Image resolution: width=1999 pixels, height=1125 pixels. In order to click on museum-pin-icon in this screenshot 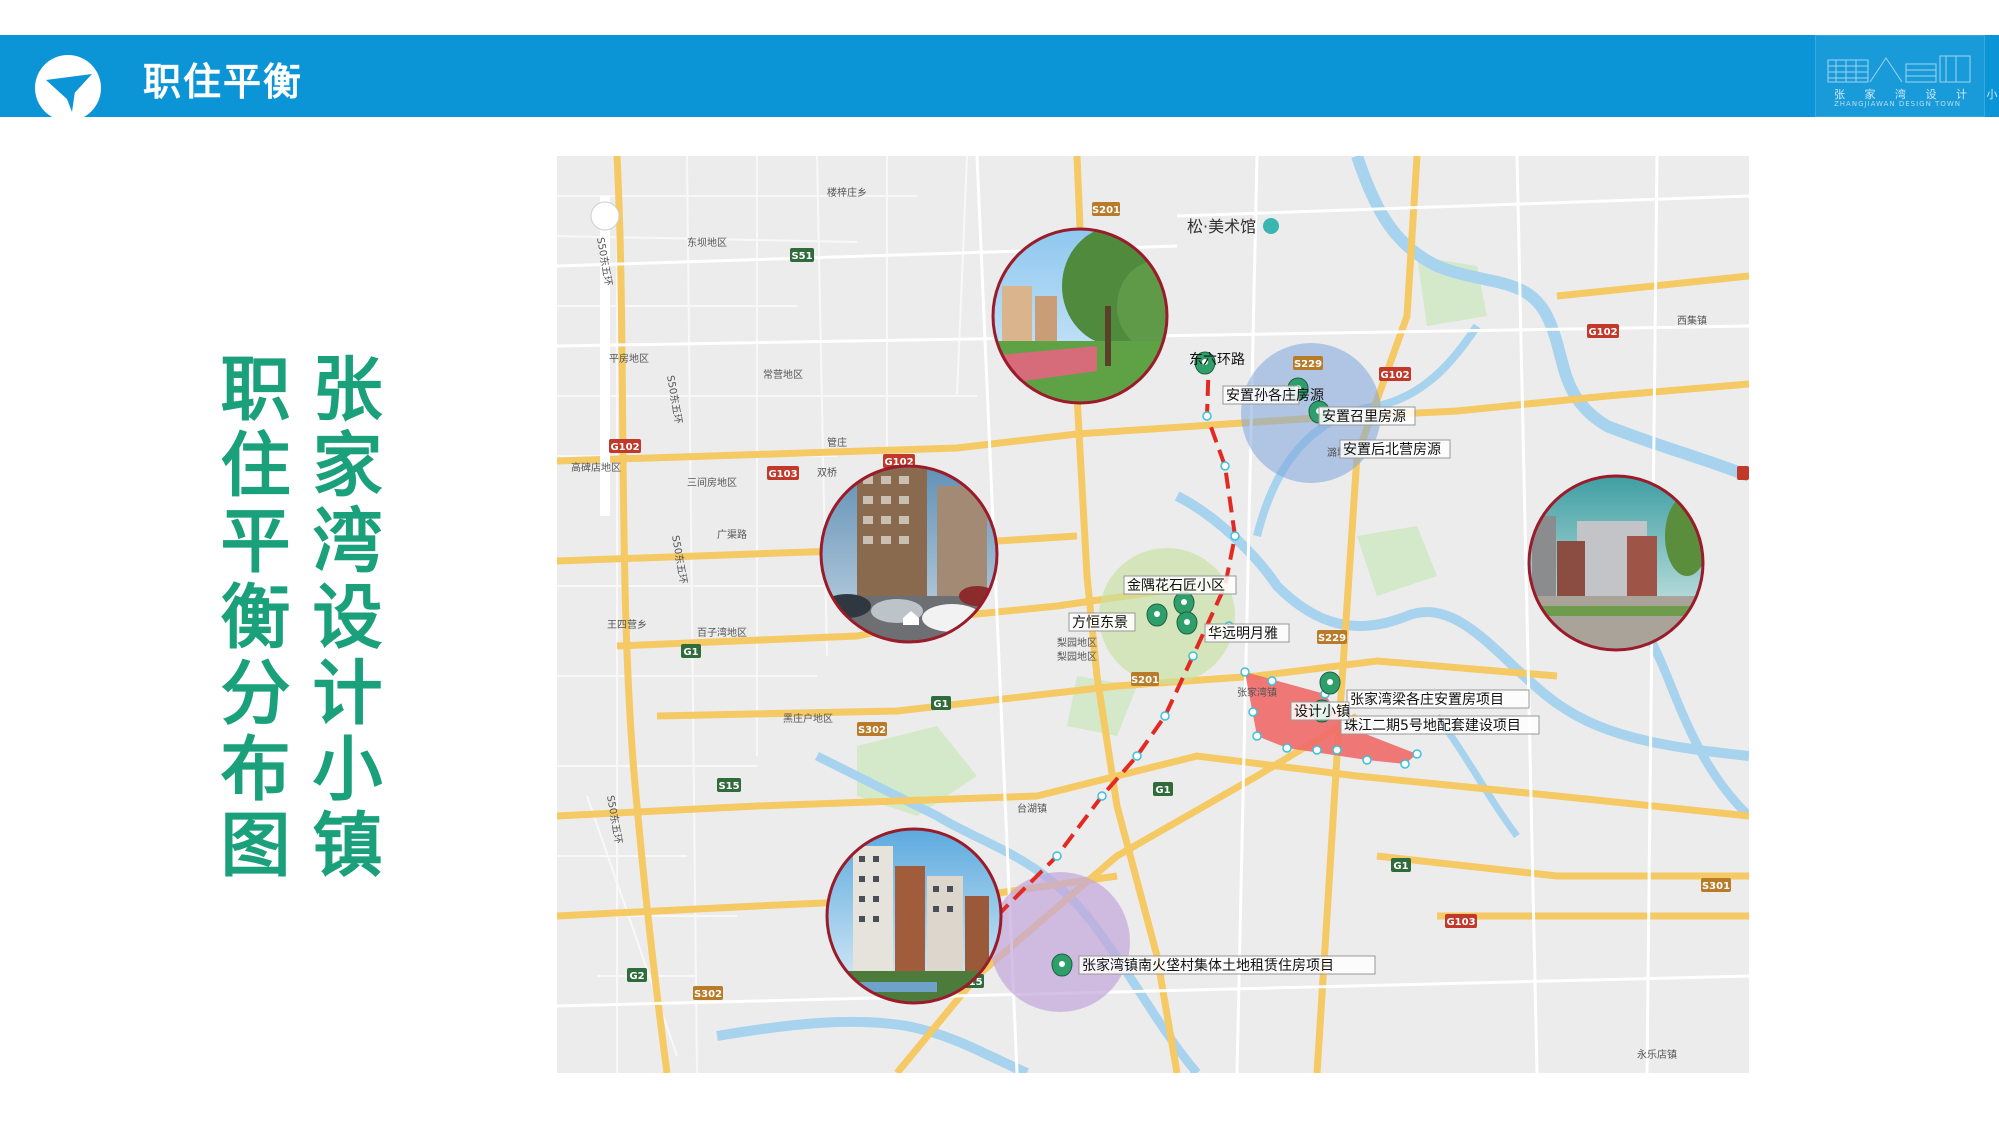, I will do `click(1271, 226)`.